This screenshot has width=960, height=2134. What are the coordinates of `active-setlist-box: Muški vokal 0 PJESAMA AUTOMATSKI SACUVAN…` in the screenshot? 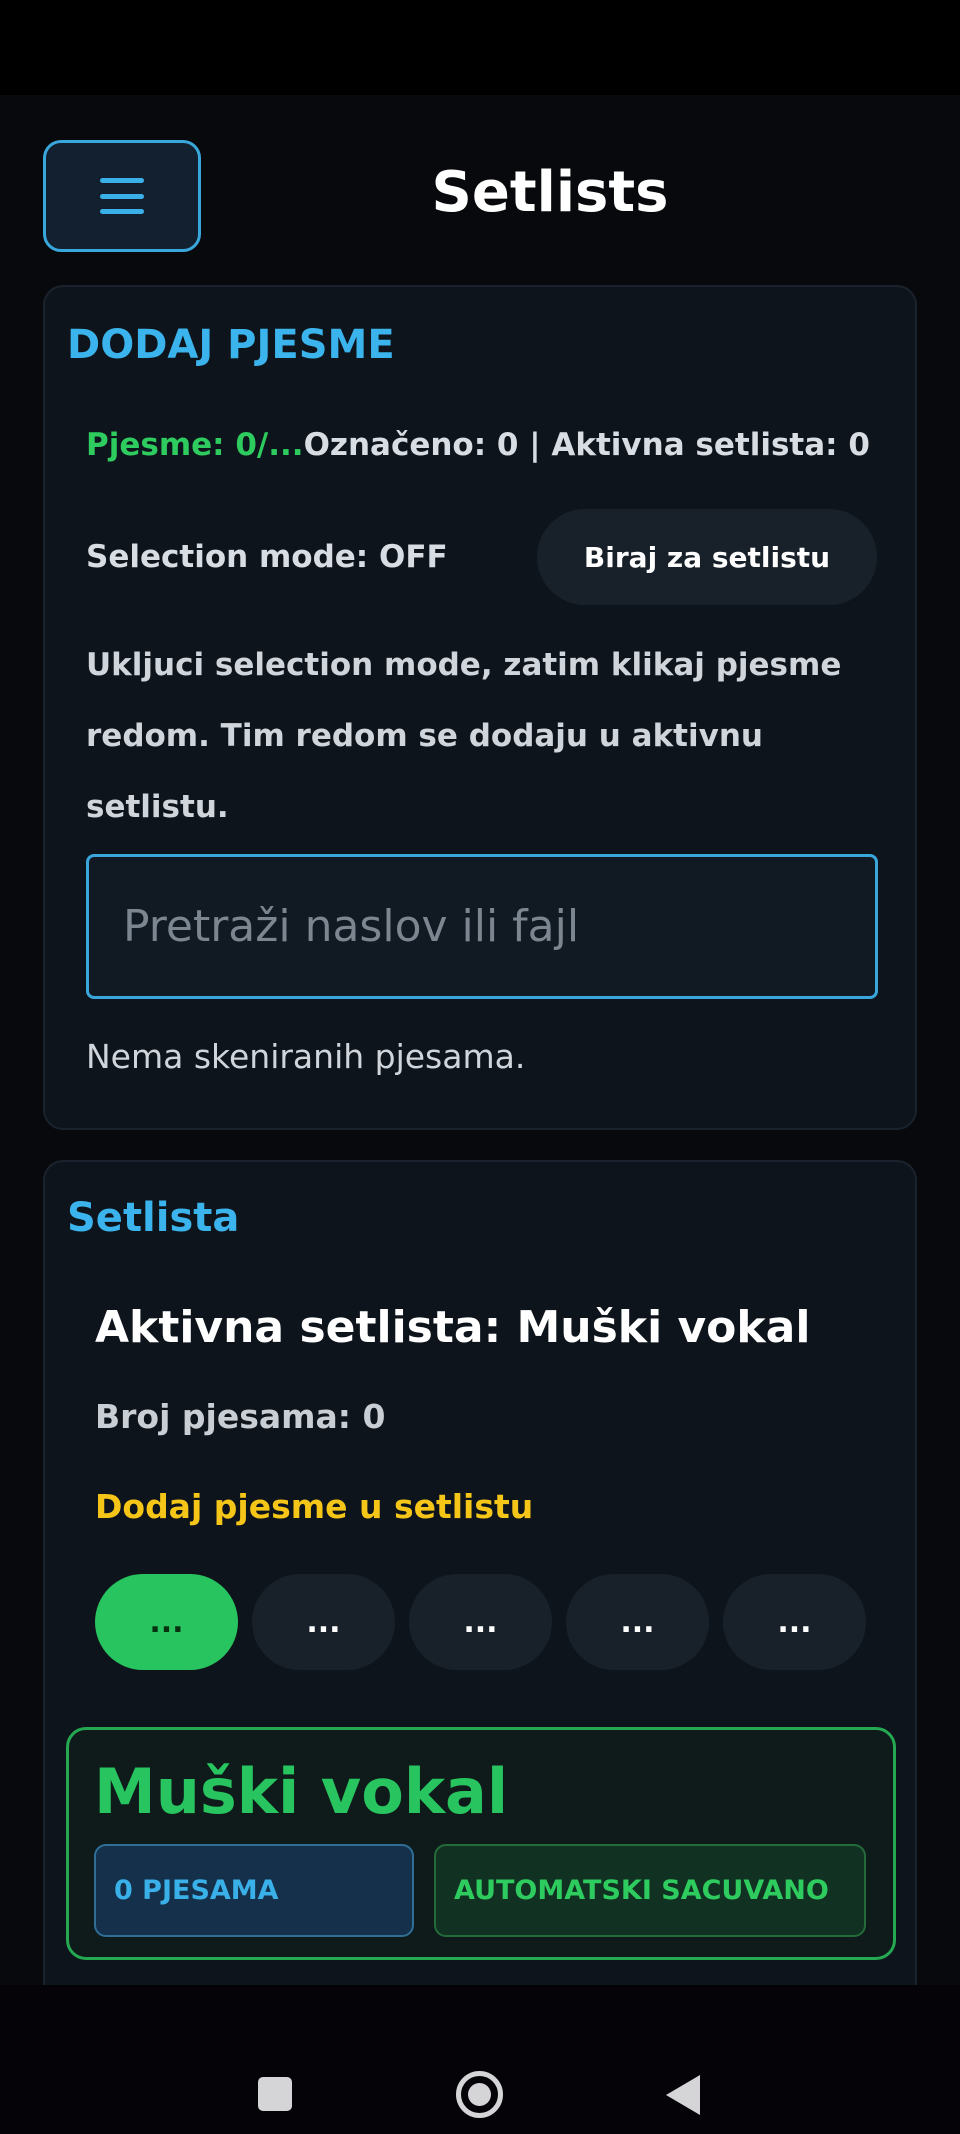 It's located at (481, 1843).